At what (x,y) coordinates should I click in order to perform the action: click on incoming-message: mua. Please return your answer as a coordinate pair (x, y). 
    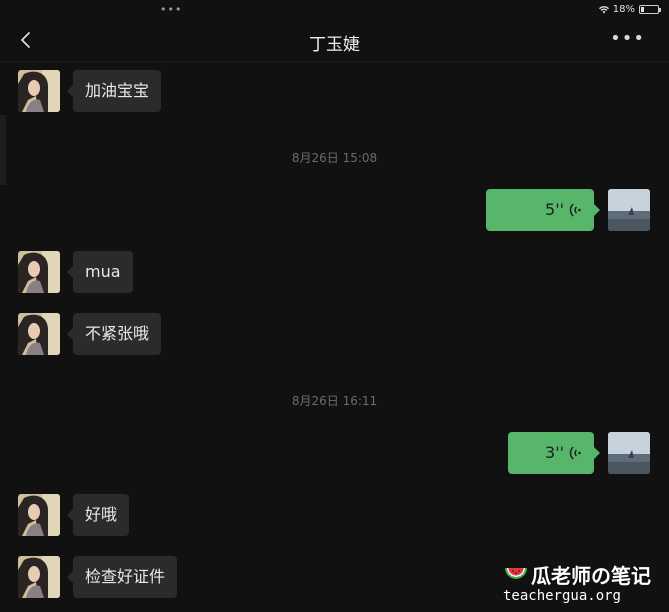
    Looking at the image, I should click on (334, 272).